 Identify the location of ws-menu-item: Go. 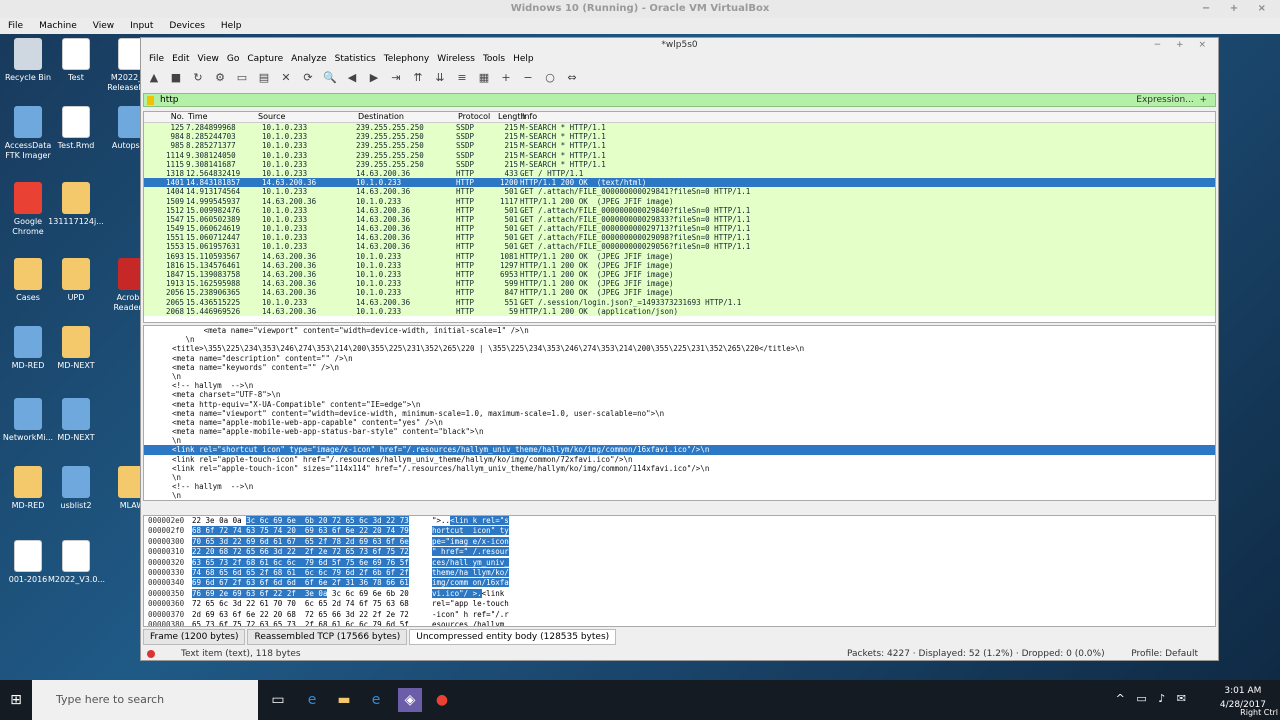
(233, 59).